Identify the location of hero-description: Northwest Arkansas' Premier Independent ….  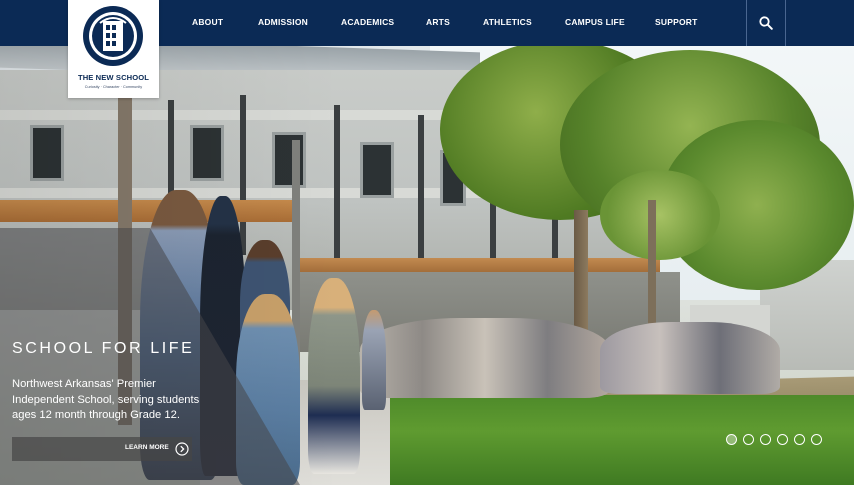
(106, 399).